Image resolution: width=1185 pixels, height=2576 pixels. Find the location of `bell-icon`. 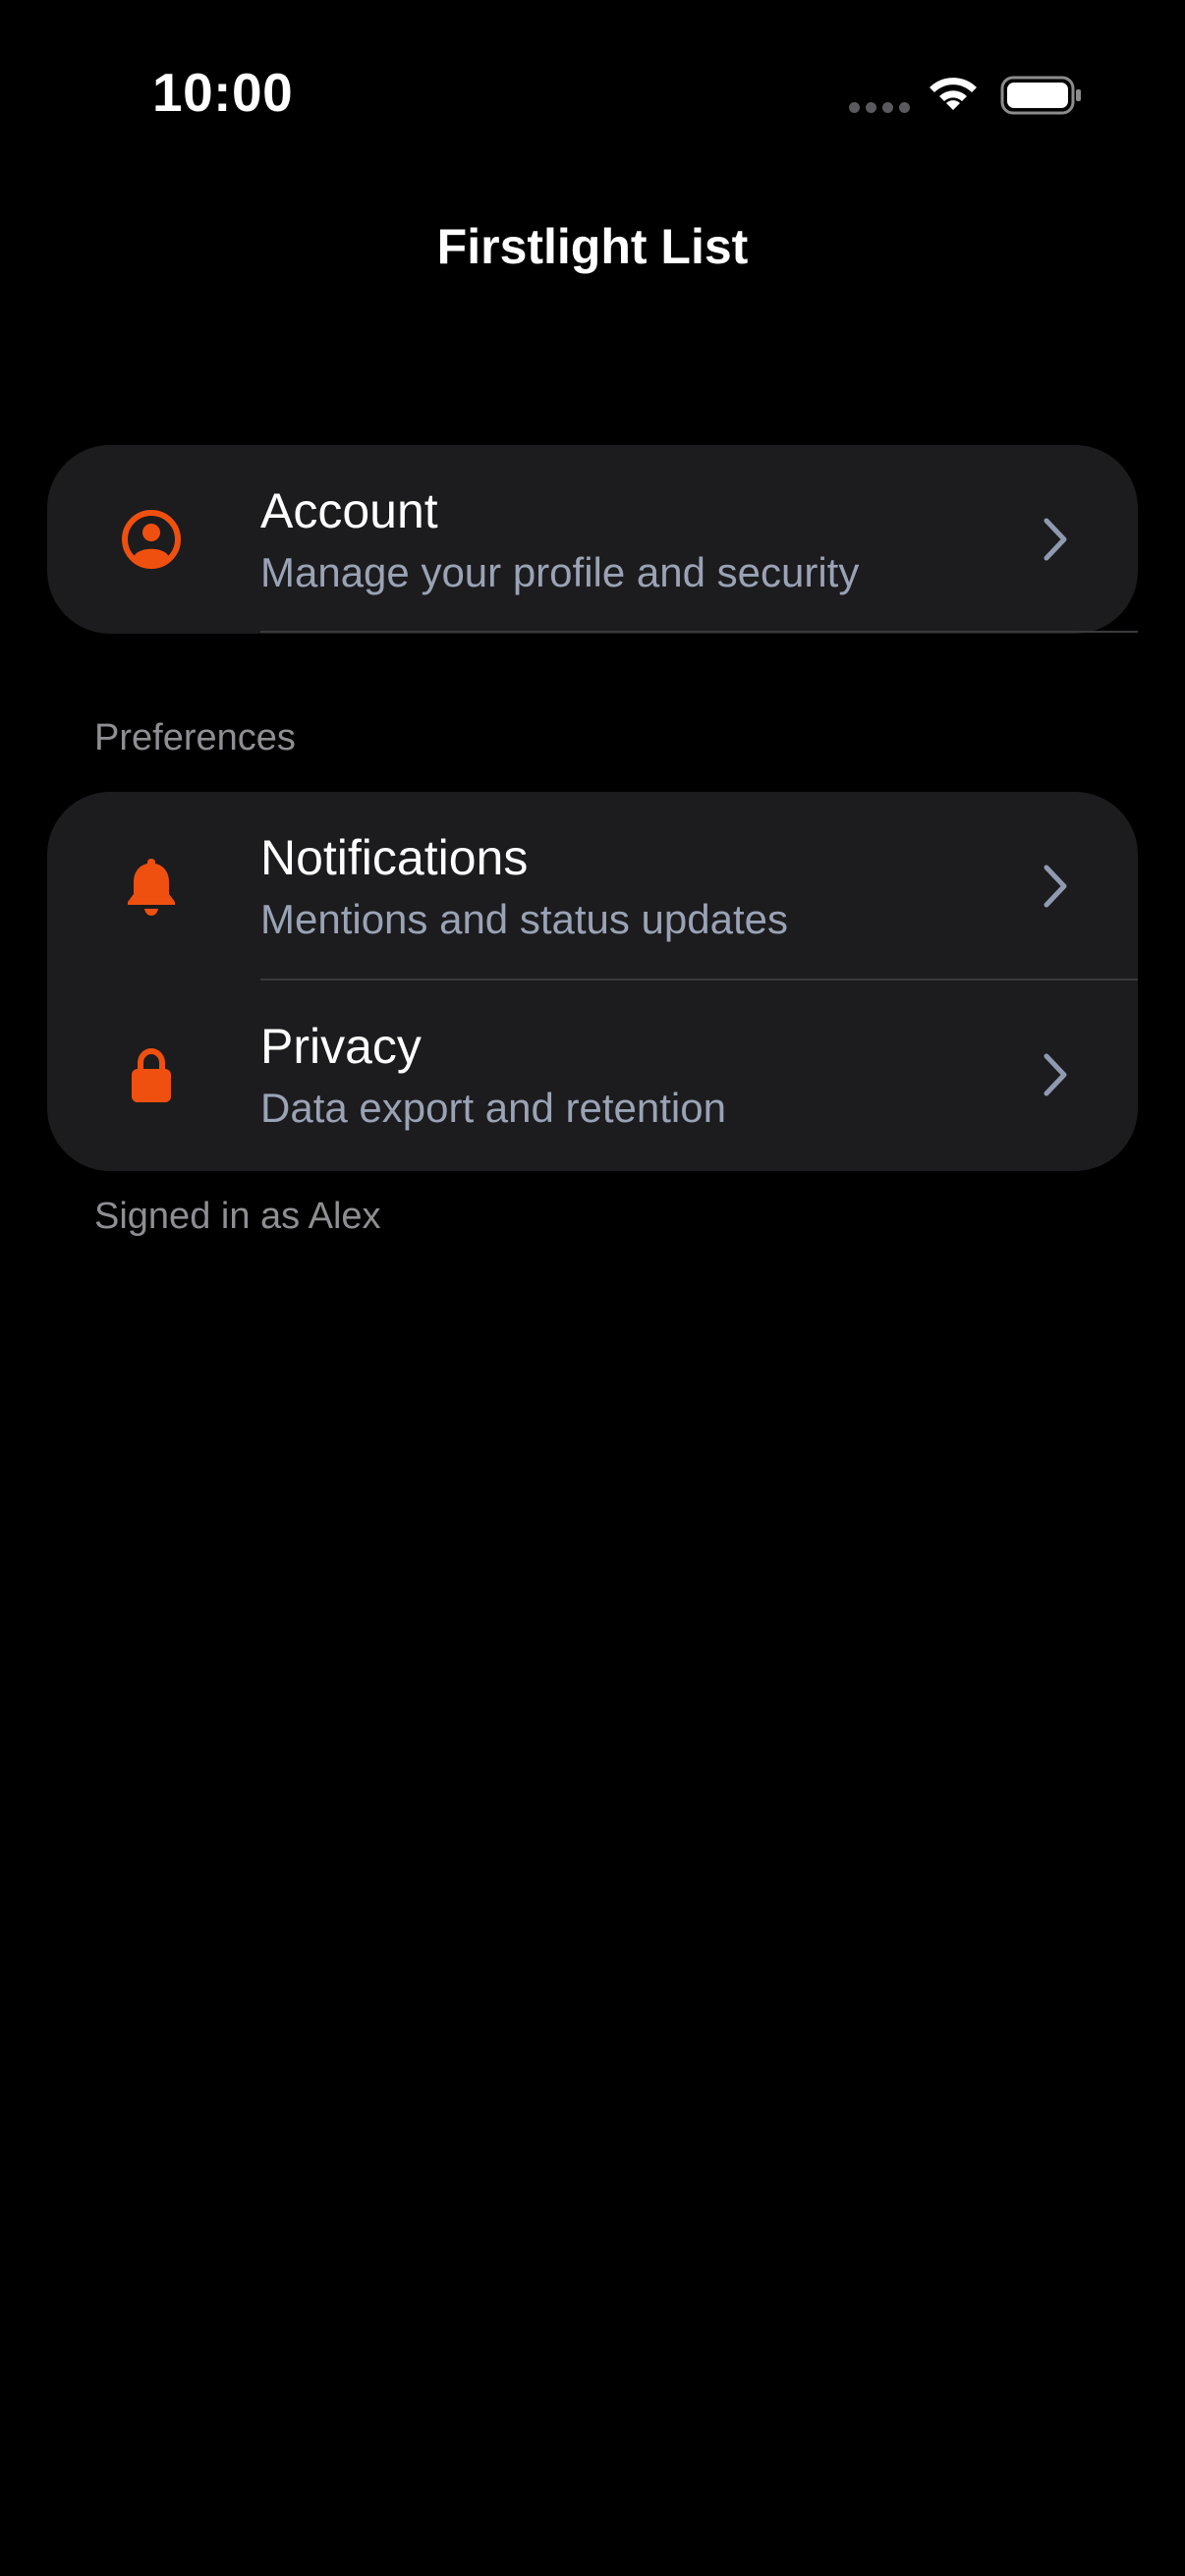

bell-icon is located at coordinates (152, 887).